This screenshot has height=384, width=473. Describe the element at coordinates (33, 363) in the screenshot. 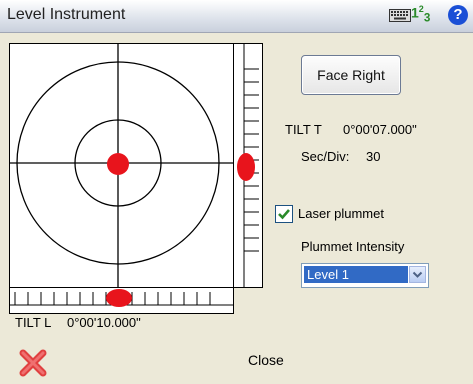

I see `close-icon` at that location.